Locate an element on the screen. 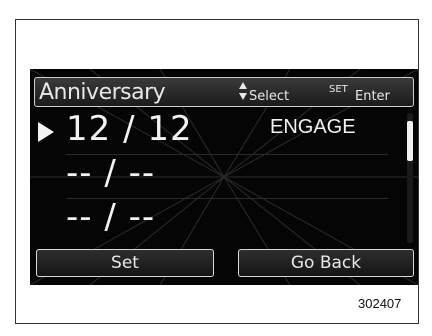 This screenshot has width=432, height=336. figure-number: 302407 is located at coordinates (380, 303).